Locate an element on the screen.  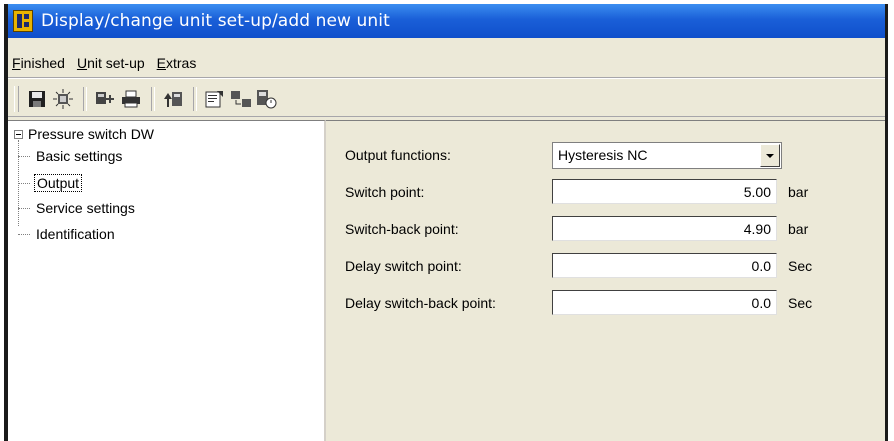
delay-switch-back-point-row: Delay switch-back point: 0.0 Sec is located at coordinates (605, 303).